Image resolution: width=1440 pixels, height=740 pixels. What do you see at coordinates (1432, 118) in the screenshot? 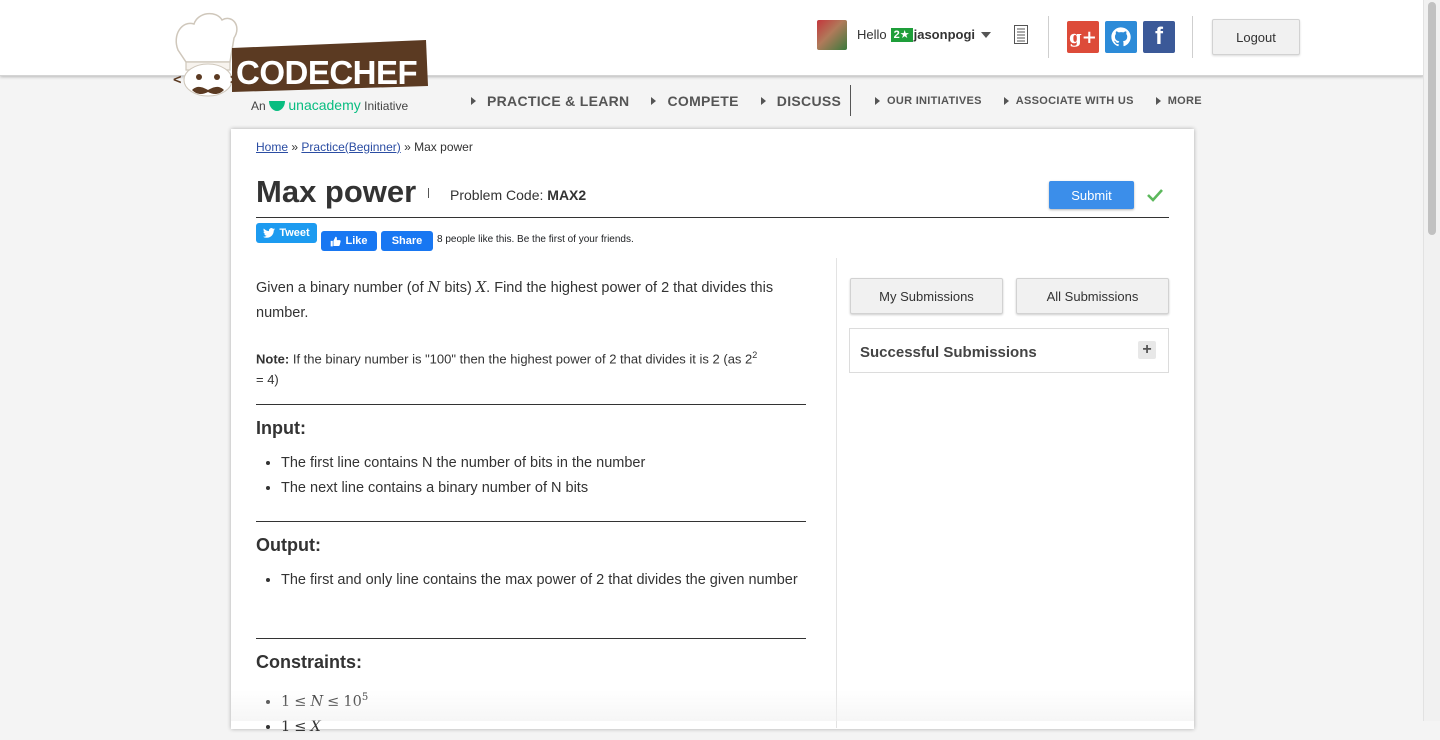
I see `scrollbar-thumb` at bounding box center [1432, 118].